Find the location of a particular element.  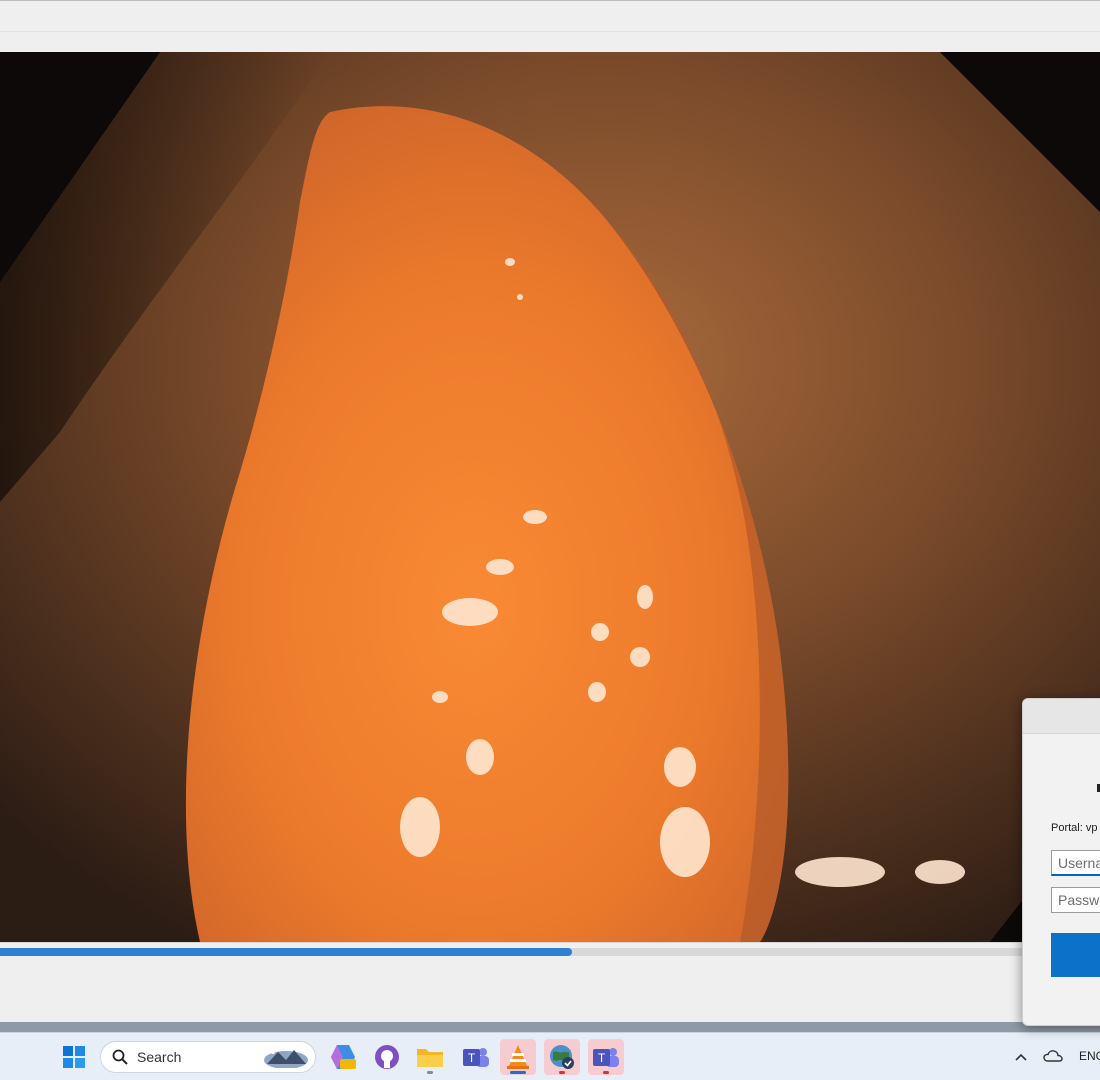

taskbar-teams-work: T is located at coordinates (476, 1057).